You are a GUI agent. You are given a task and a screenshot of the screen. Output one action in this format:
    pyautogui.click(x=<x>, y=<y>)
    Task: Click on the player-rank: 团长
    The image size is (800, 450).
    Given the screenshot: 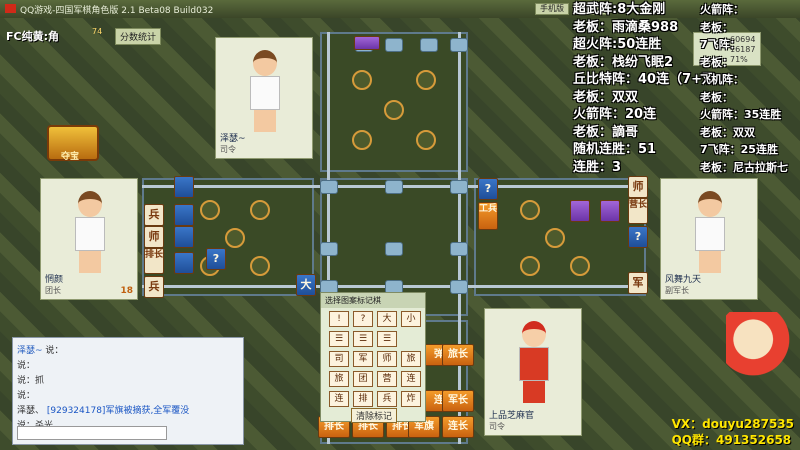 What is the action you would take?
    pyautogui.click(x=53, y=290)
    